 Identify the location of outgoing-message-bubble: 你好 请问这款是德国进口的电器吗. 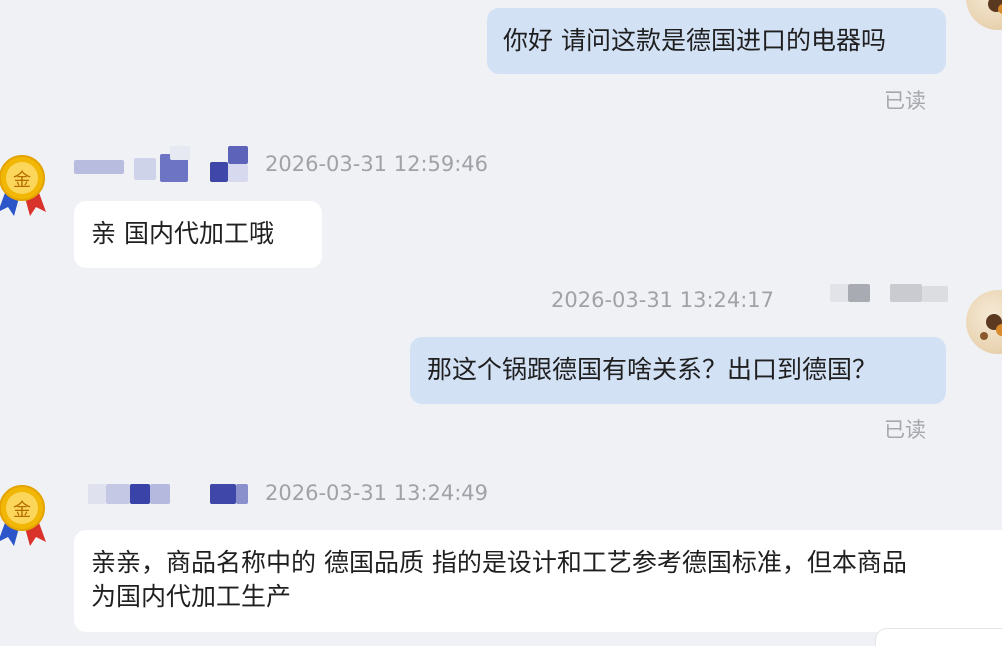
(716, 41).